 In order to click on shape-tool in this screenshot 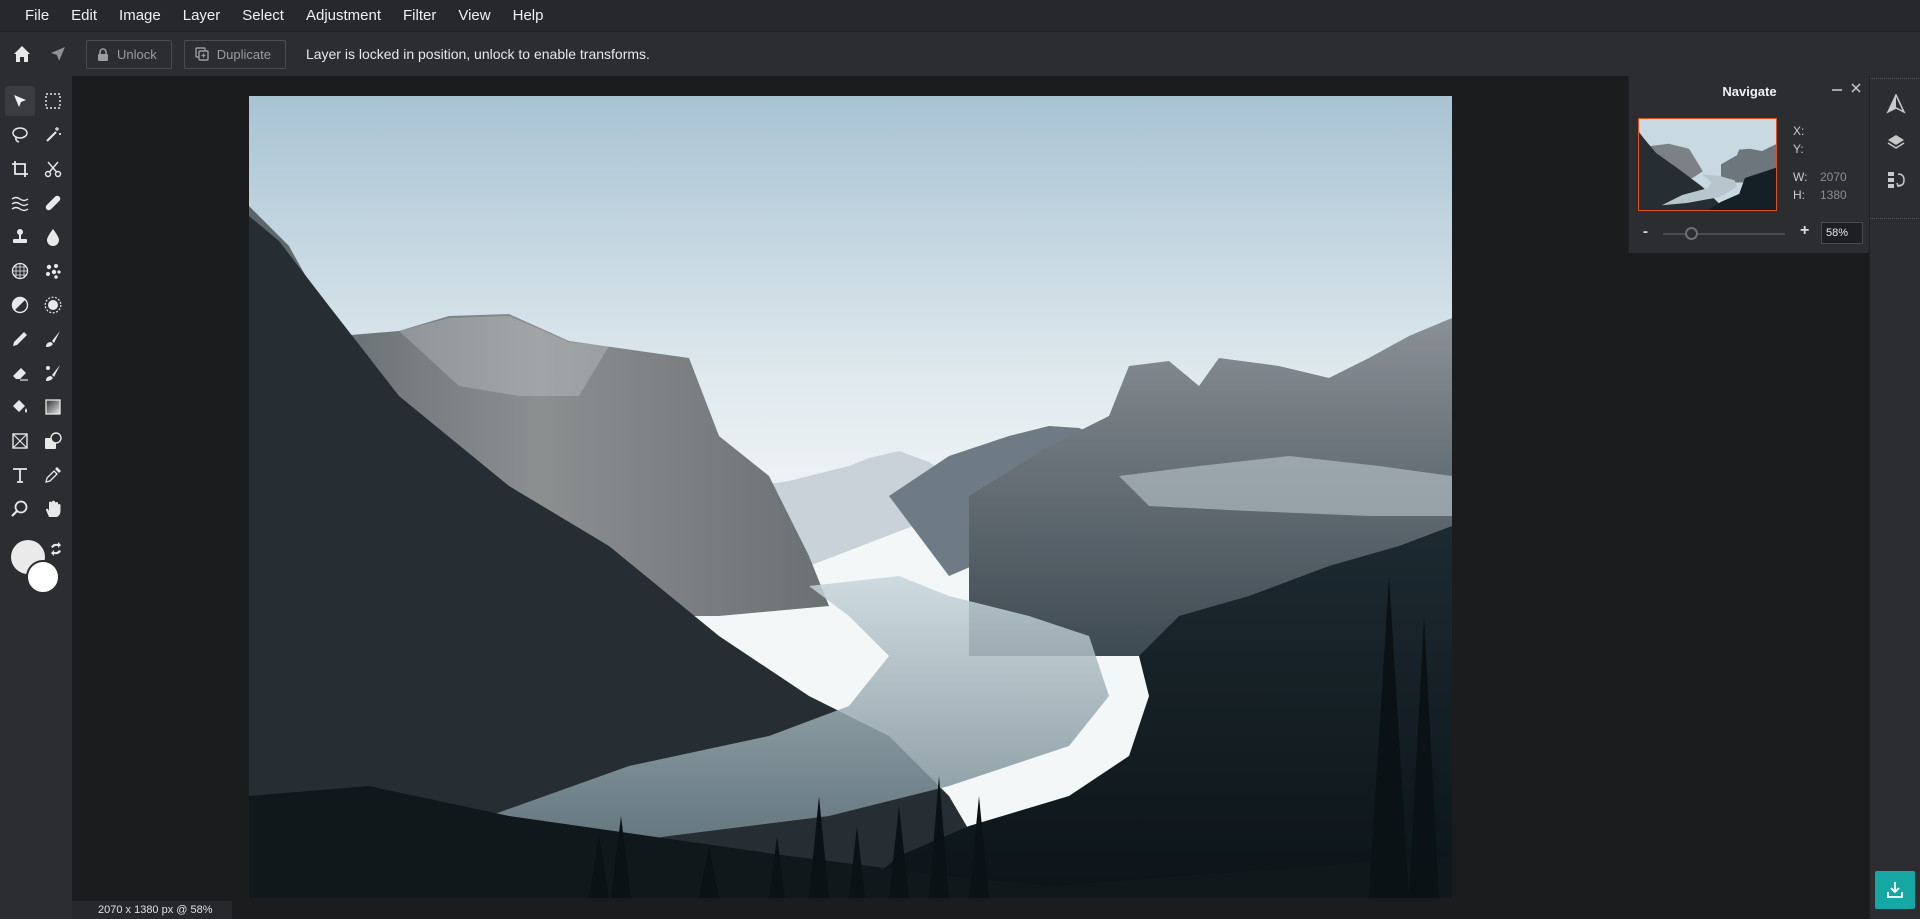, I will do `click(20, 441)`.